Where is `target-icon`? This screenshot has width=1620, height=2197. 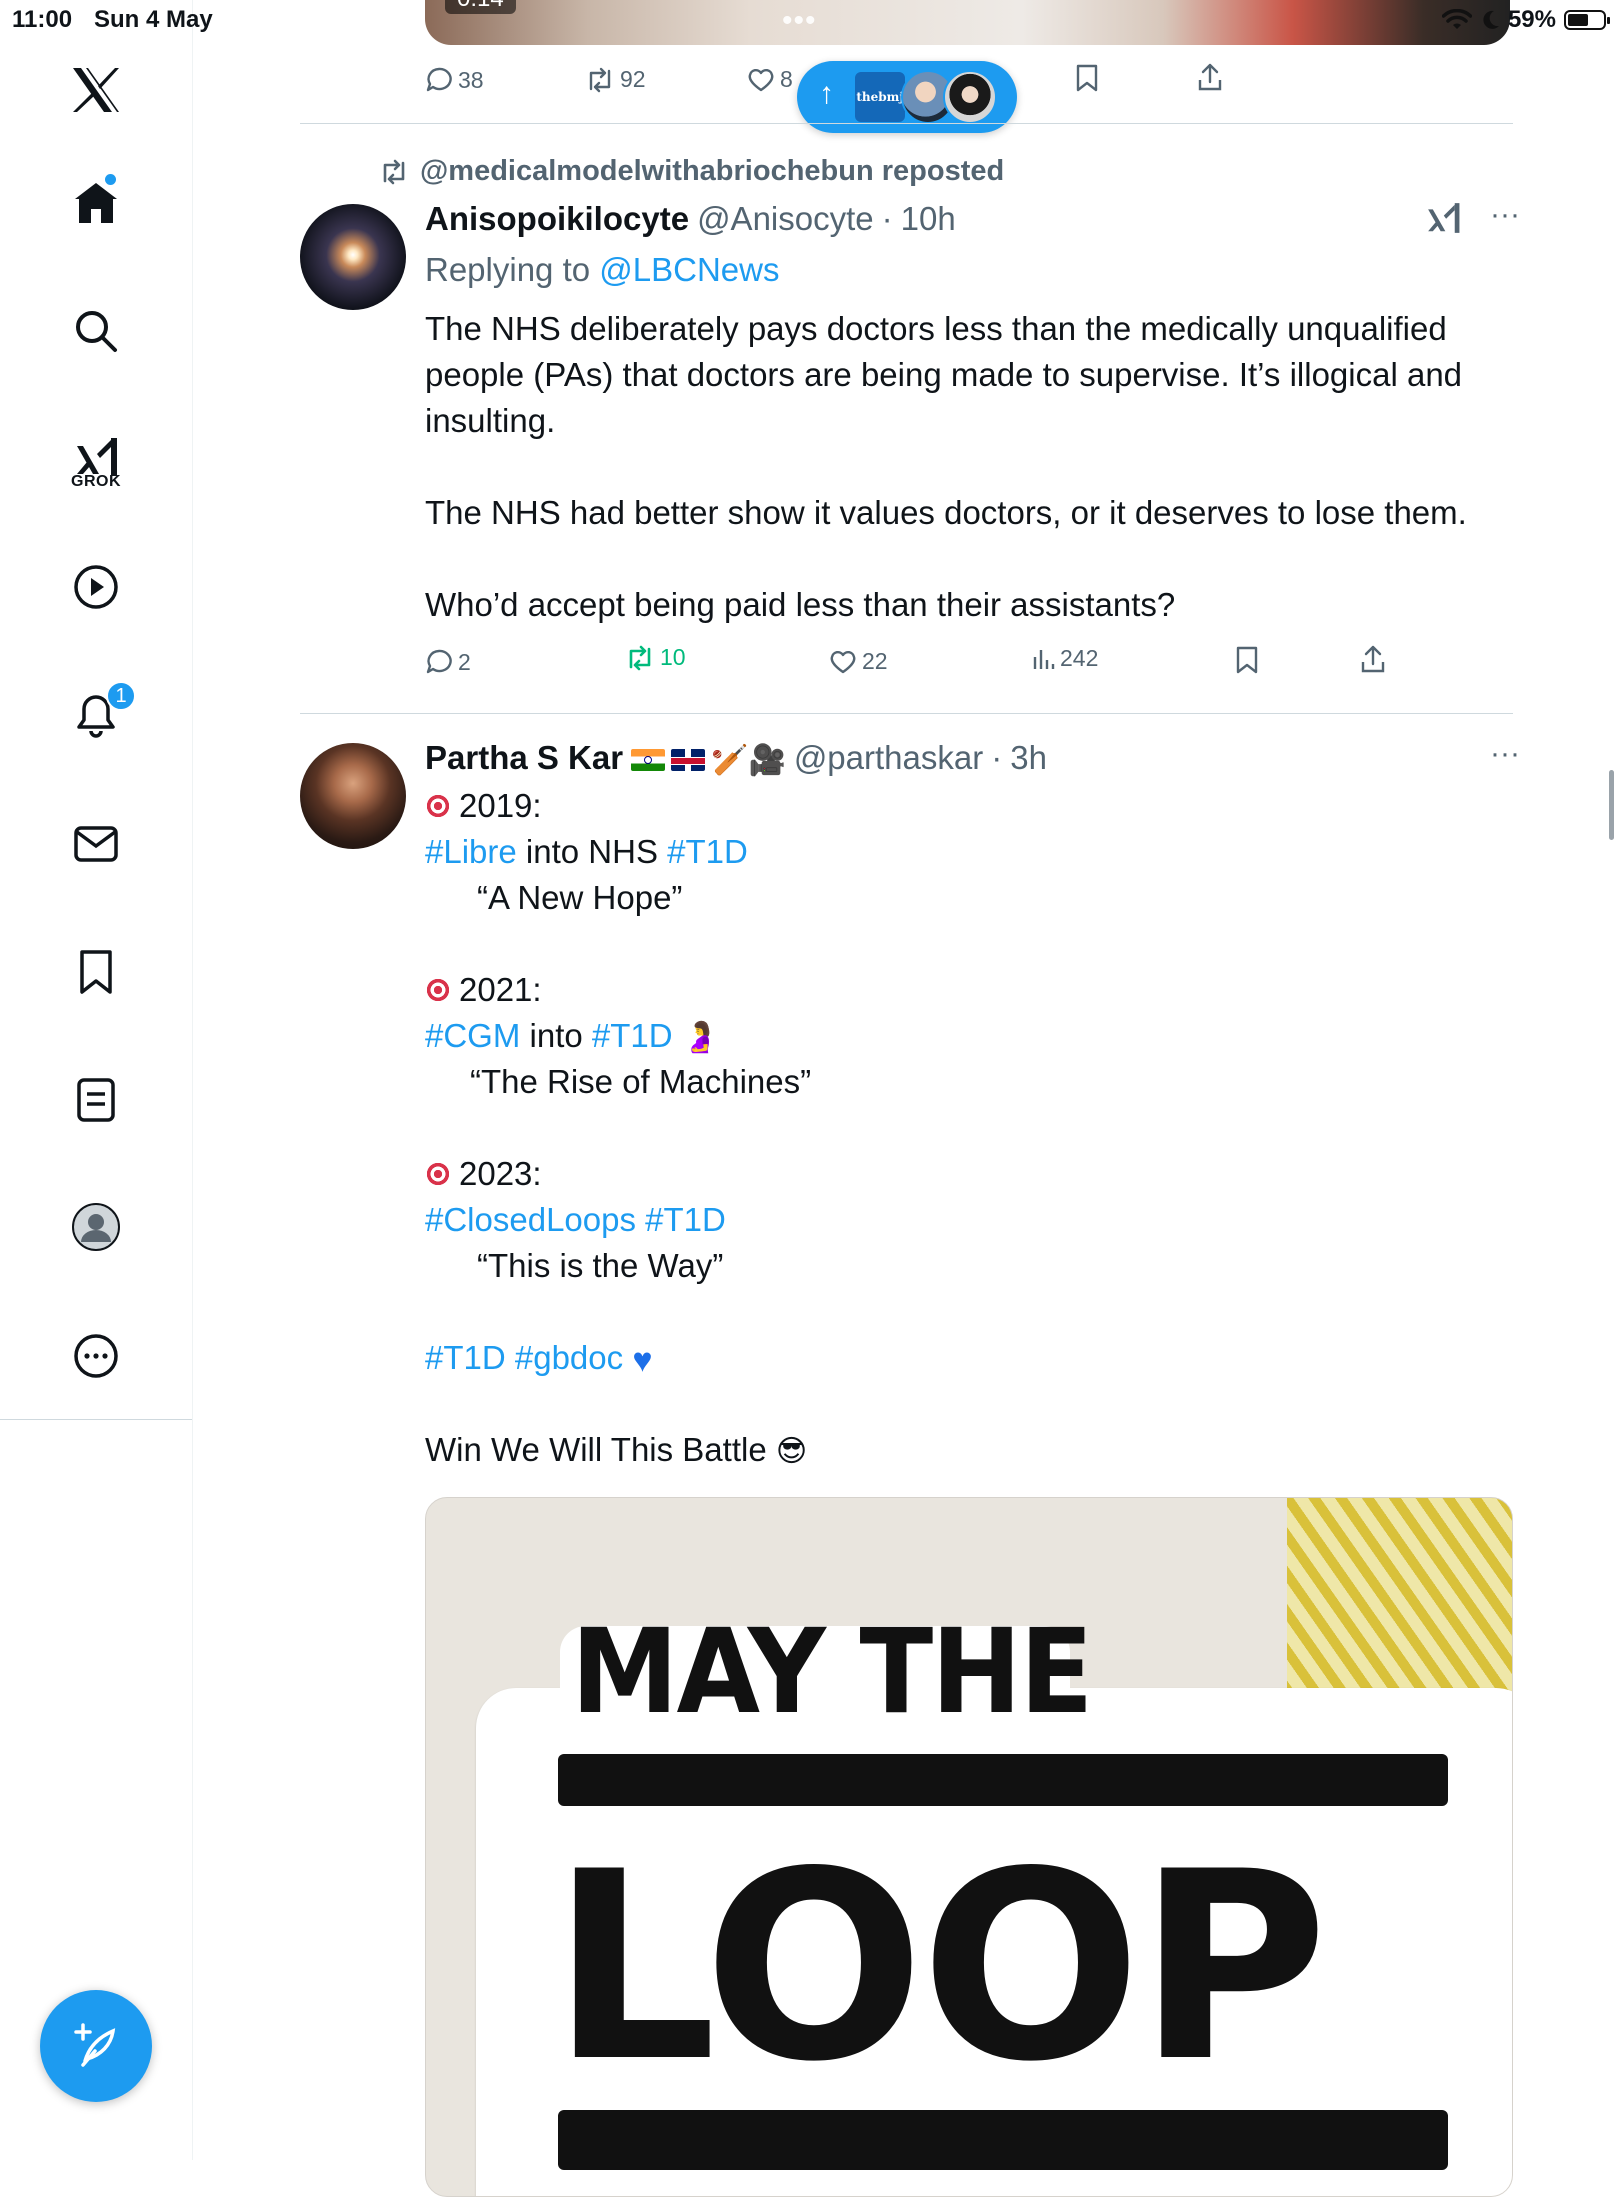
target-icon is located at coordinates (438, 990).